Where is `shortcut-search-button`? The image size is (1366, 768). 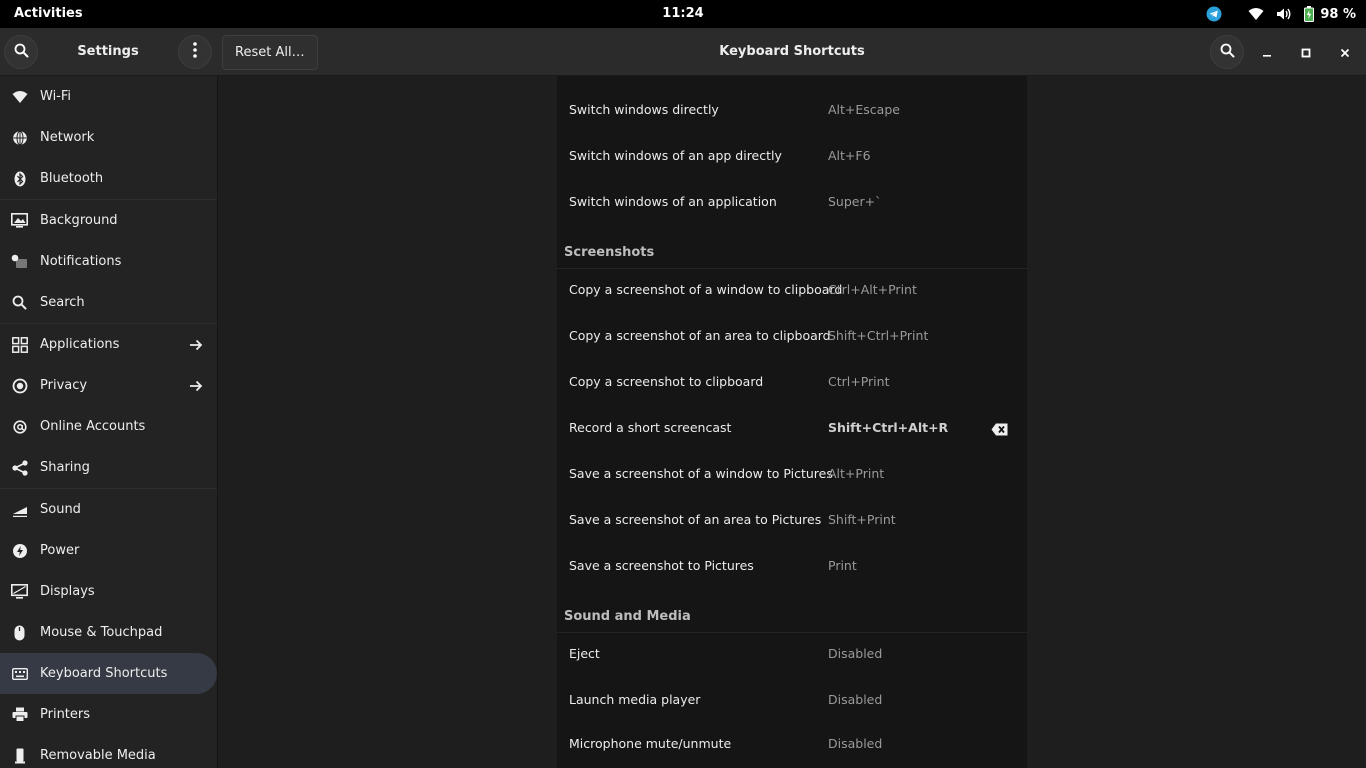 shortcut-search-button is located at coordinates (1227, 52).